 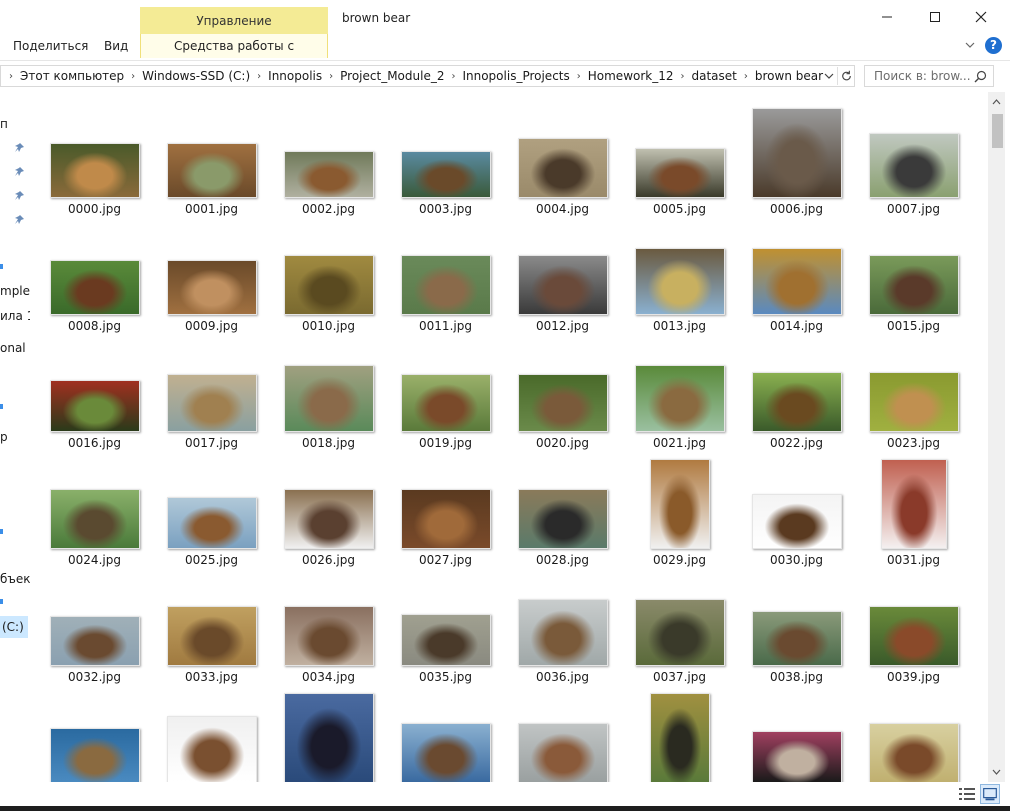 What do you see at coordinates (796, 736) in the screenshot?
I see `file-thumbnail: 0046.jpg` at bounding box center [796, 736].